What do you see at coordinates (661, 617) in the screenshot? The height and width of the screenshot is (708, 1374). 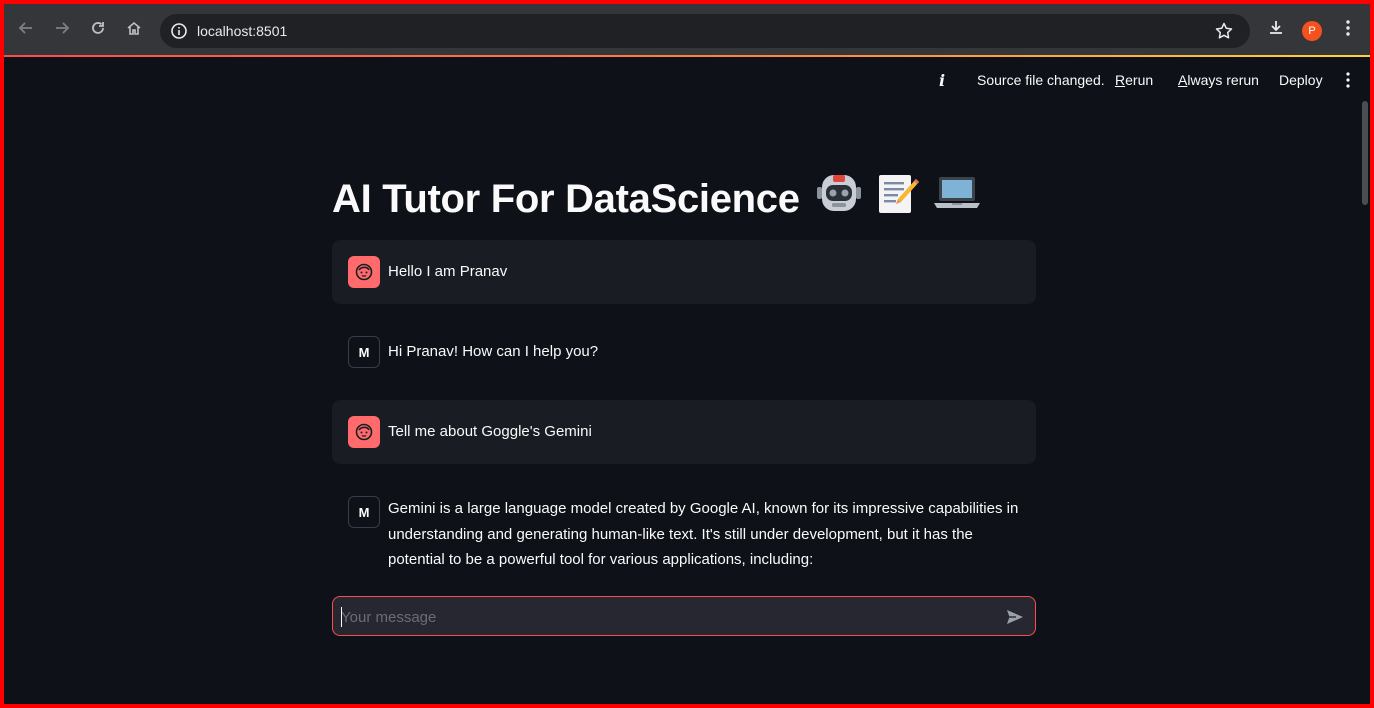 I see `chat-input` at bounding box center [661, 617].